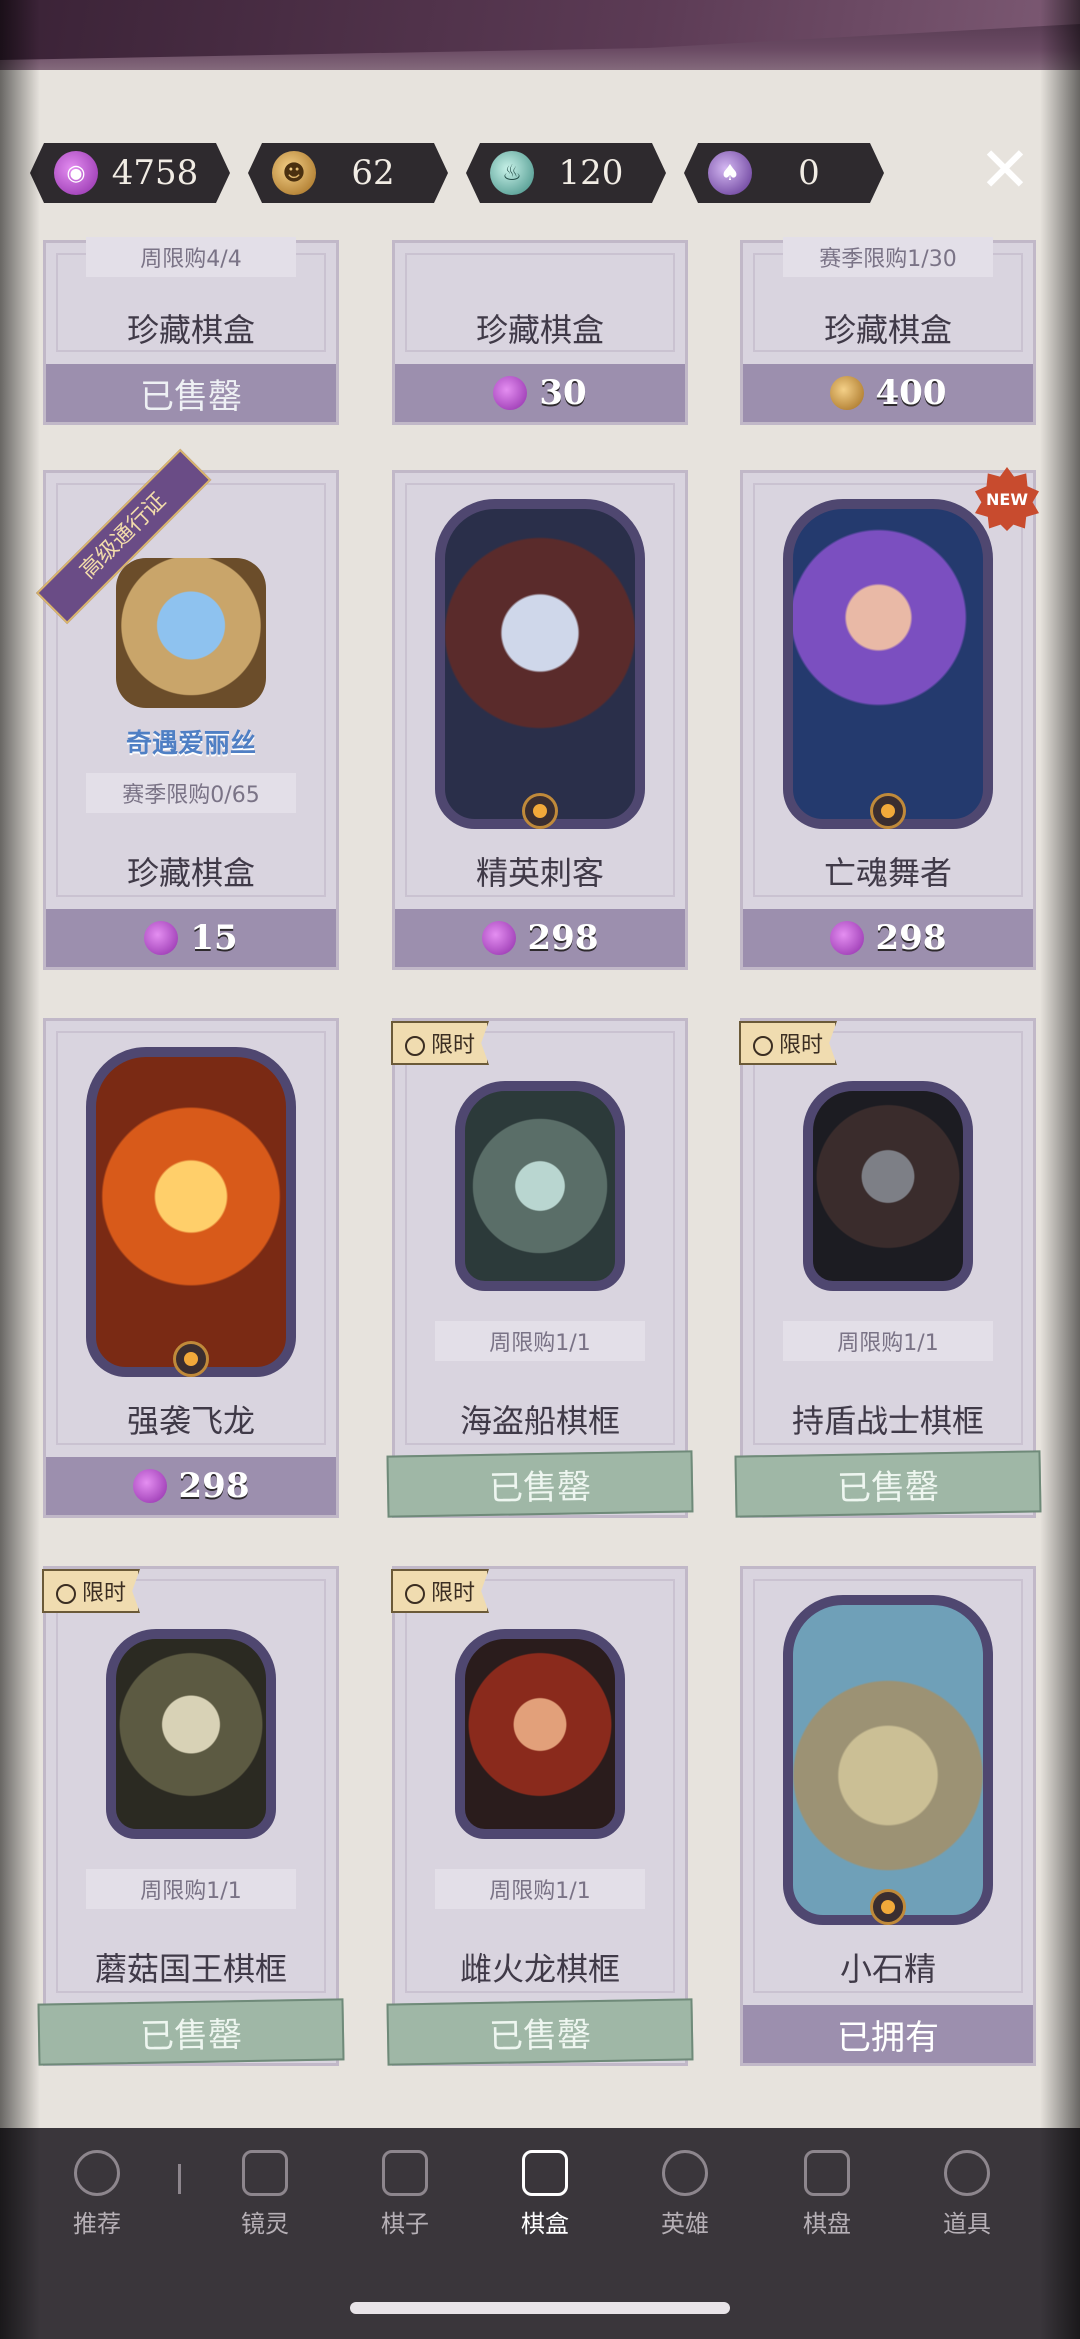 This screenshot has width=1080, height=2339. What do you see at coordinates (97, 2173) in the screenshot?
I see `recommend-icon` at bounding box center [97, 2173].